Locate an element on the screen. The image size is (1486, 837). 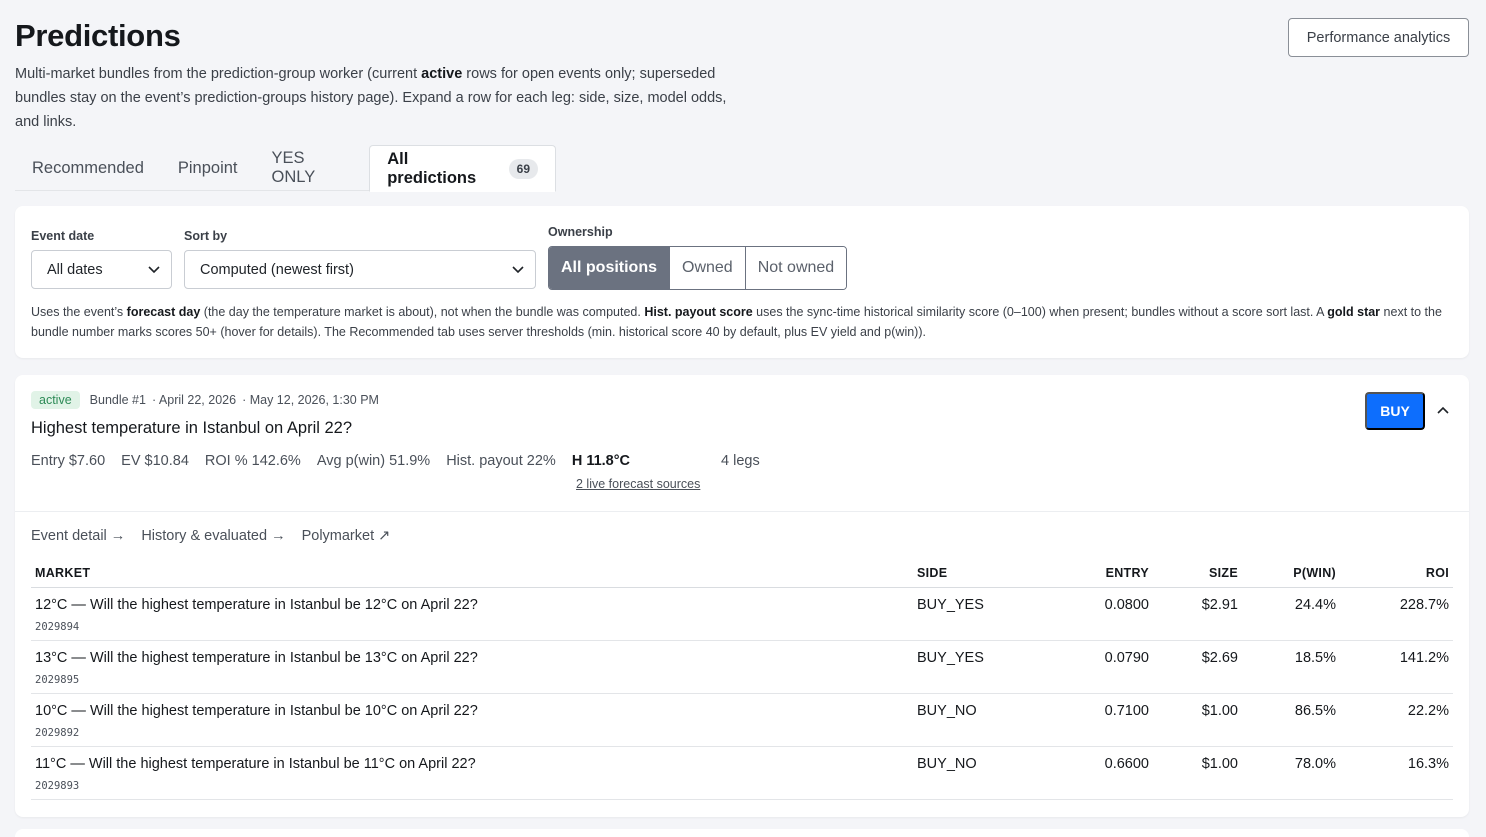
bundle-number: Bundle #1 is located at coordinates (117, 400).